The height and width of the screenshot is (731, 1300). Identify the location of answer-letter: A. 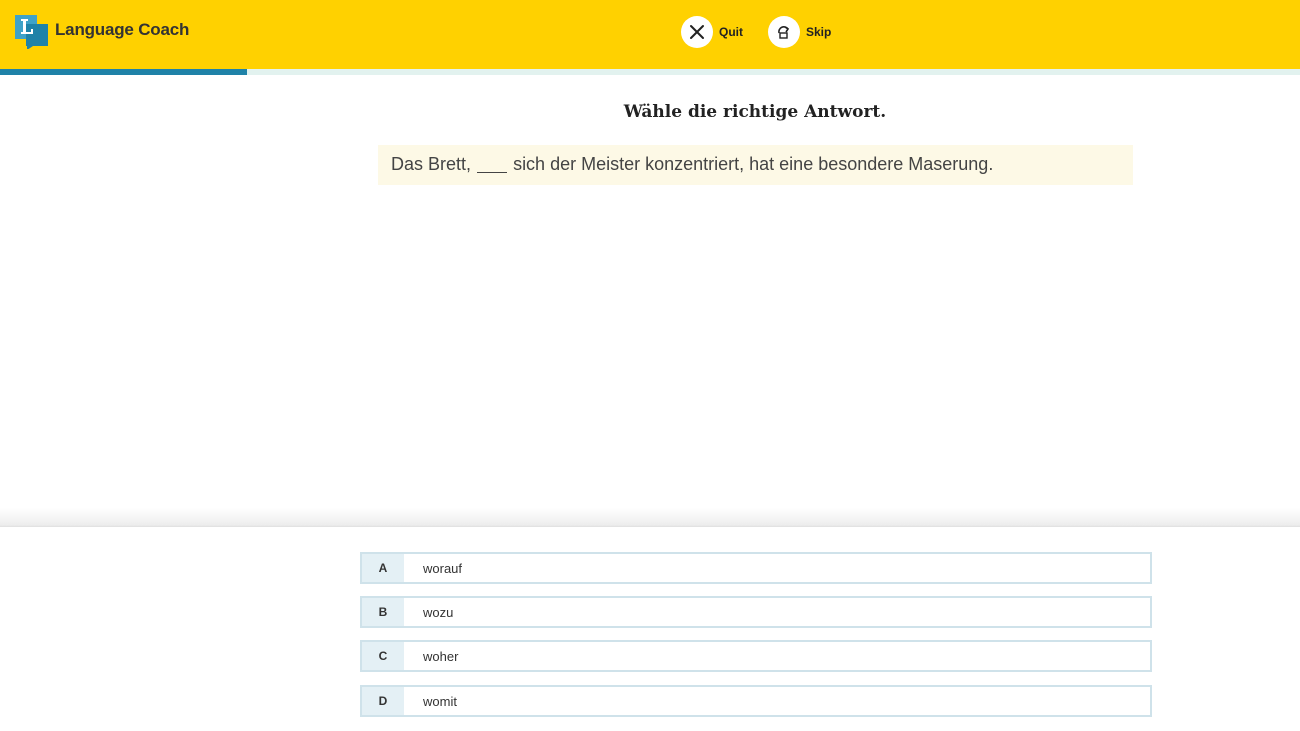
(383, 568).